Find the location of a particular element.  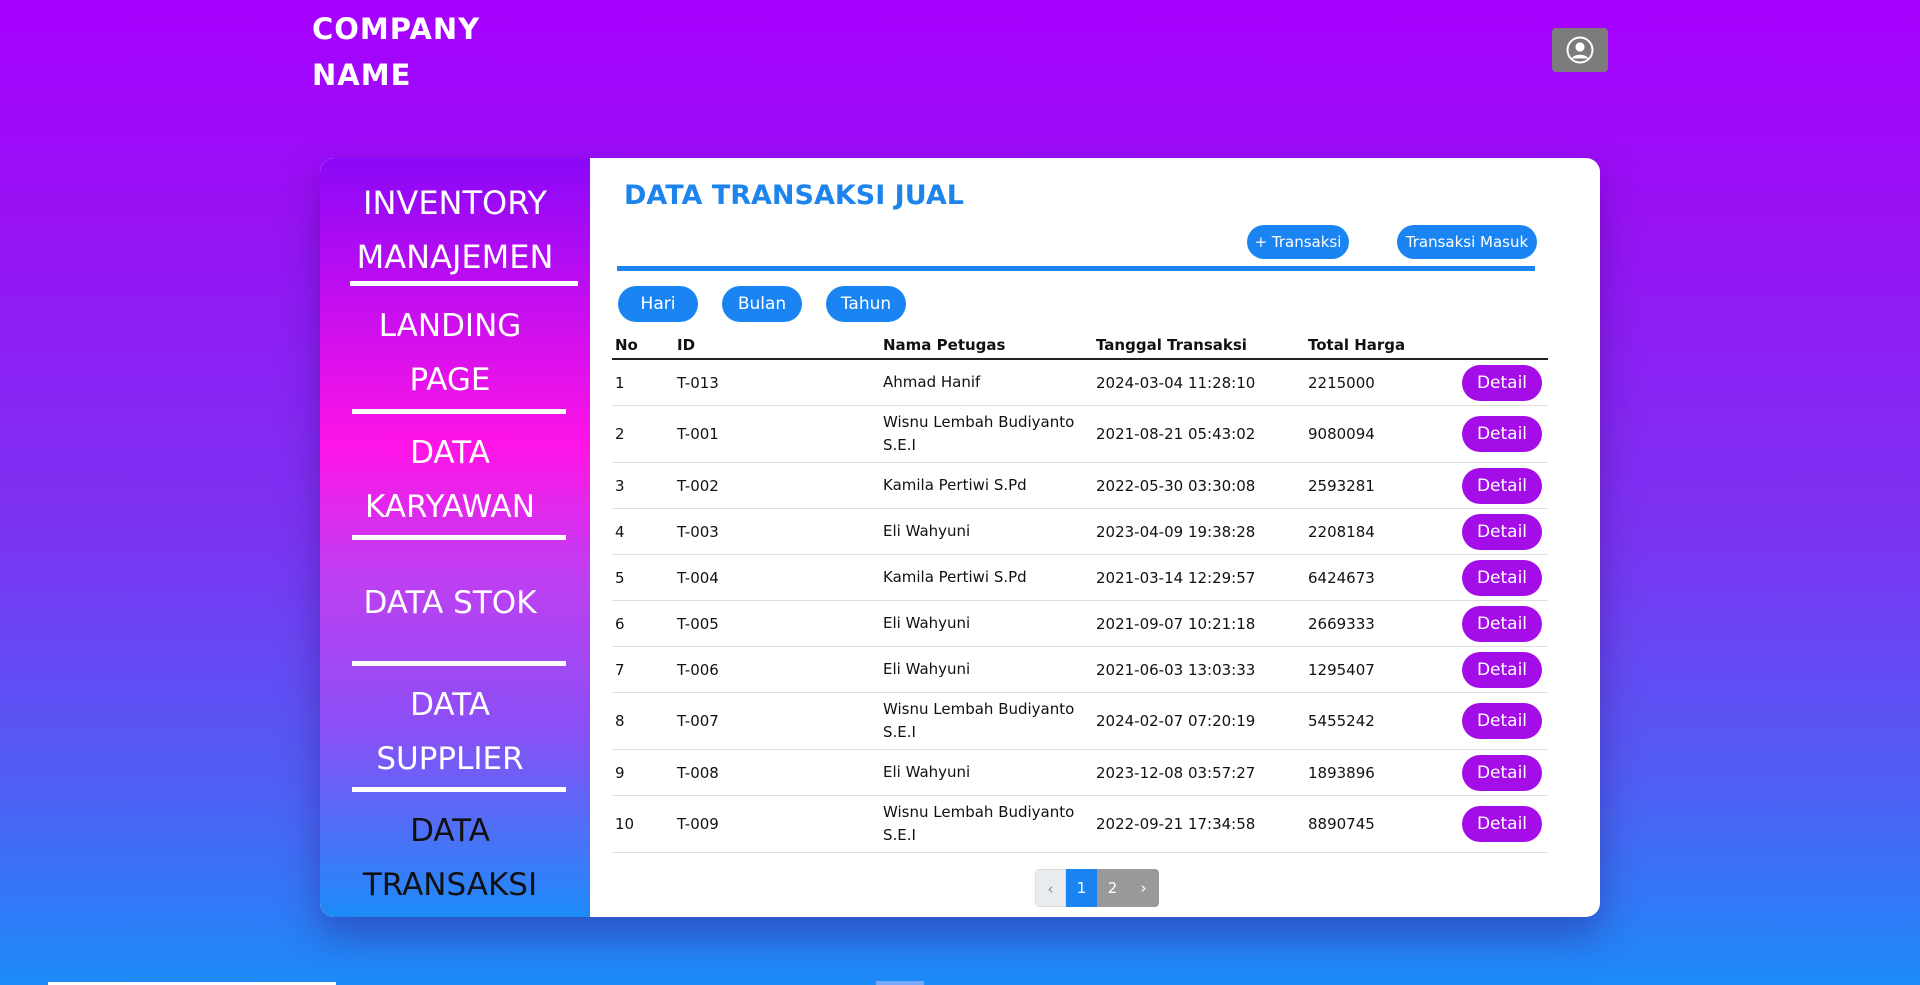

filter-tahun-button: Tahun is located at coordinates (866, 304).